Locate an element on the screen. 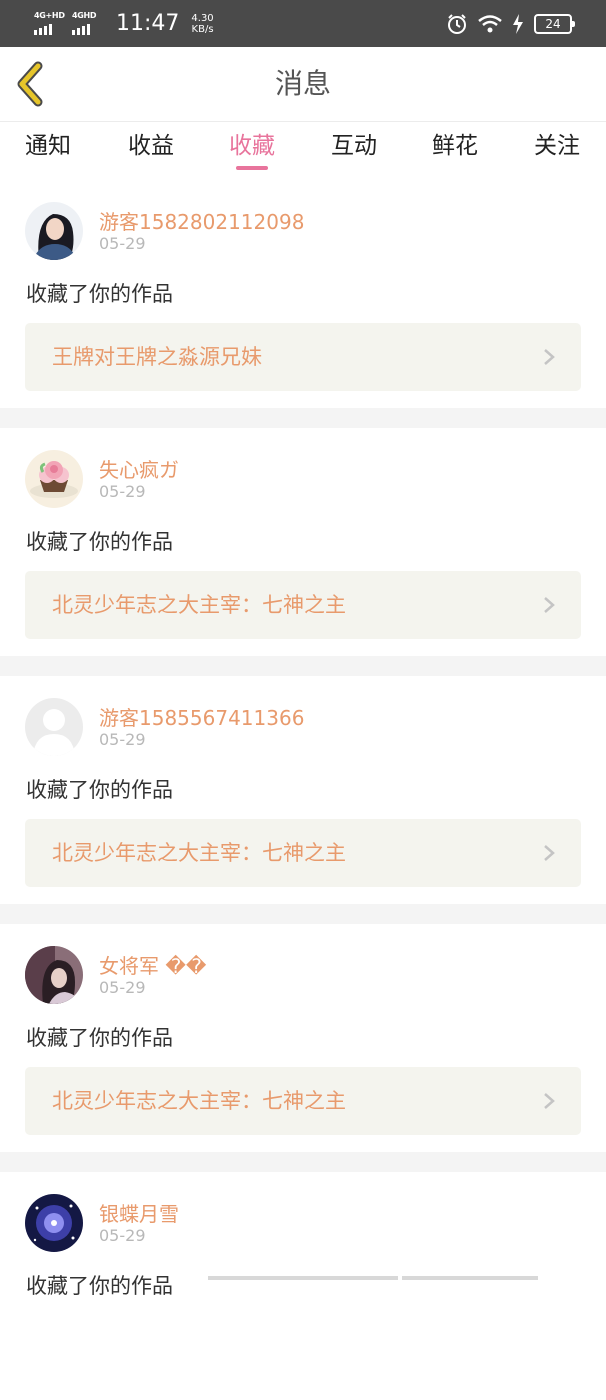 The height and width of the screenshot is (1400, 606). clock: 11:47 is located at coordinates (148, 23).